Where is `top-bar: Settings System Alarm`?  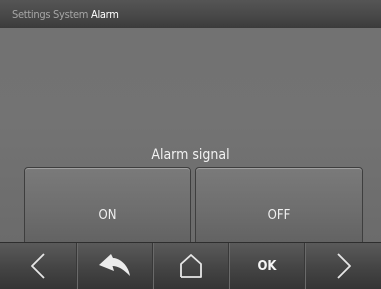 top-bar: Settings System Alarm is located at coordinates (190, 14).